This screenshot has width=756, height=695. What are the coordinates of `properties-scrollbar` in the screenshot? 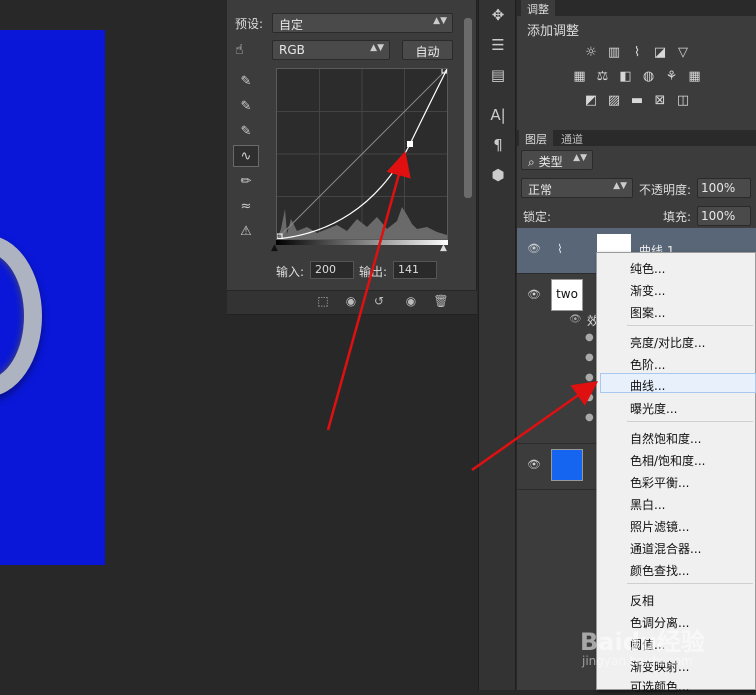 It's located at (468, 148).